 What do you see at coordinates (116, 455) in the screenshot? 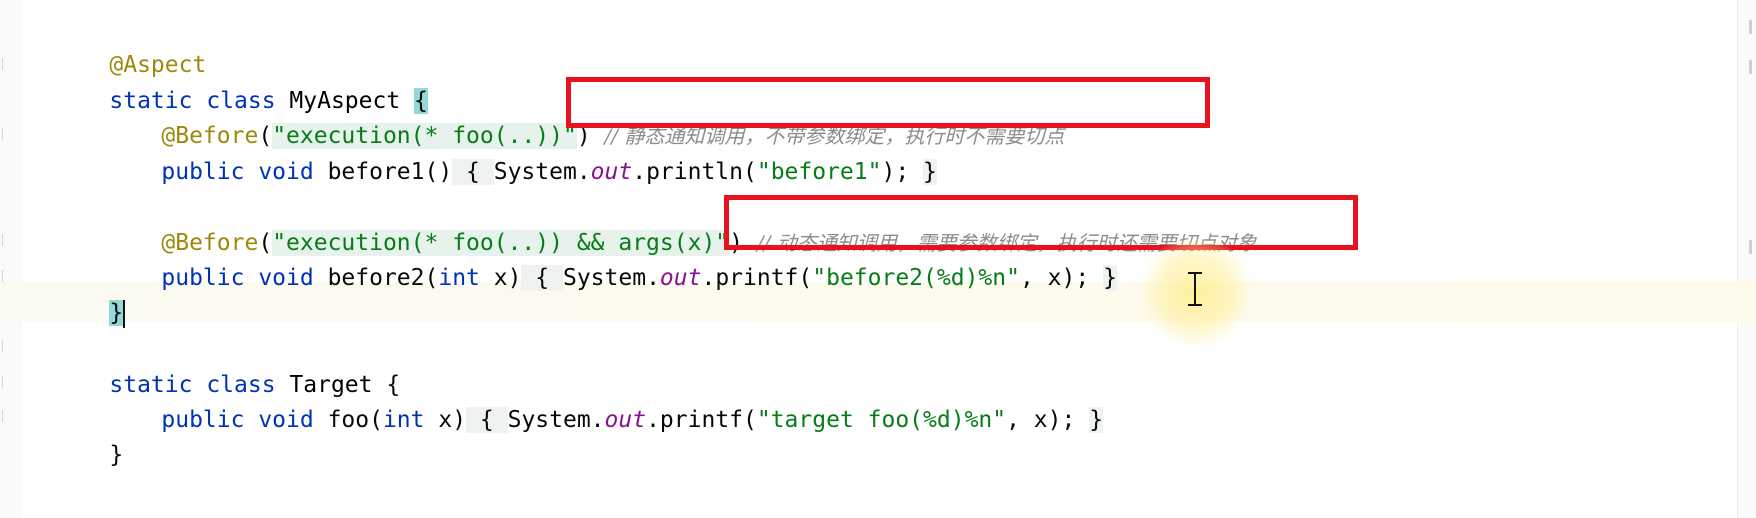
I see `brace-token: }` at bounding box center [116, 455].